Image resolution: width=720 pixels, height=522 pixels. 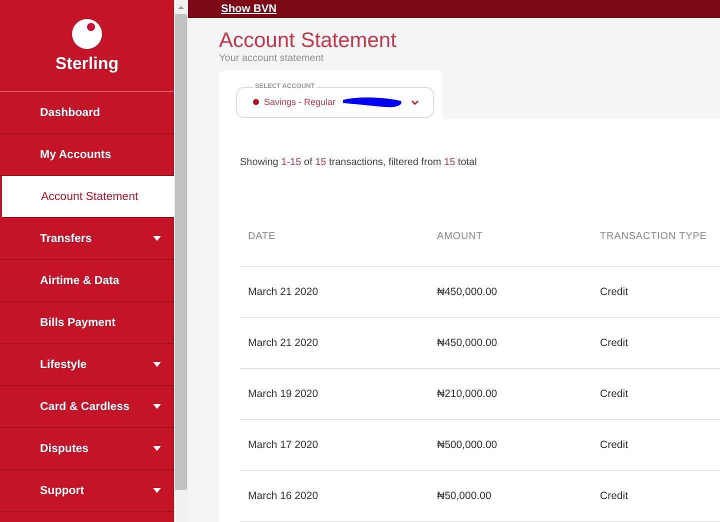 I want to click on brand-name: Sterling, so click(x=87, y=64).